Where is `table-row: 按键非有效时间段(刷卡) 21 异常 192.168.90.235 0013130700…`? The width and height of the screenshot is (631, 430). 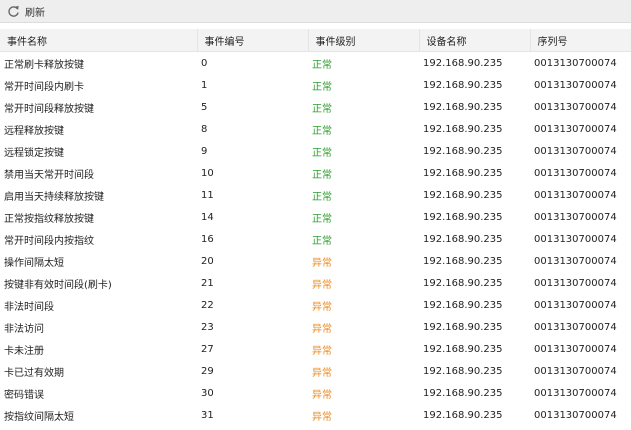 table-row: 按键非有效时间段(刷卡) 21 异常 192.168.90.235 0013130700… is located at coordinates (315, 283).